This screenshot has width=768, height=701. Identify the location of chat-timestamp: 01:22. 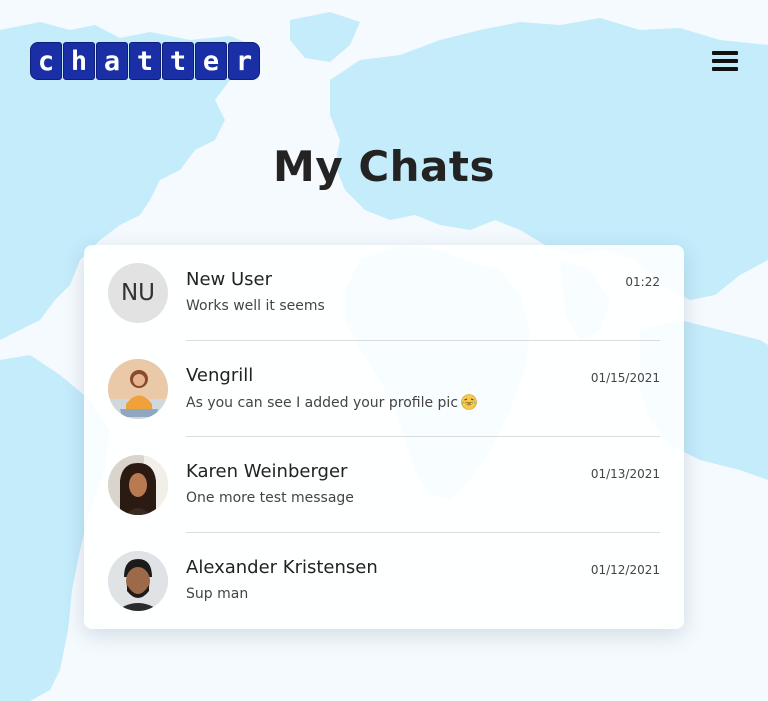
(642, 282).